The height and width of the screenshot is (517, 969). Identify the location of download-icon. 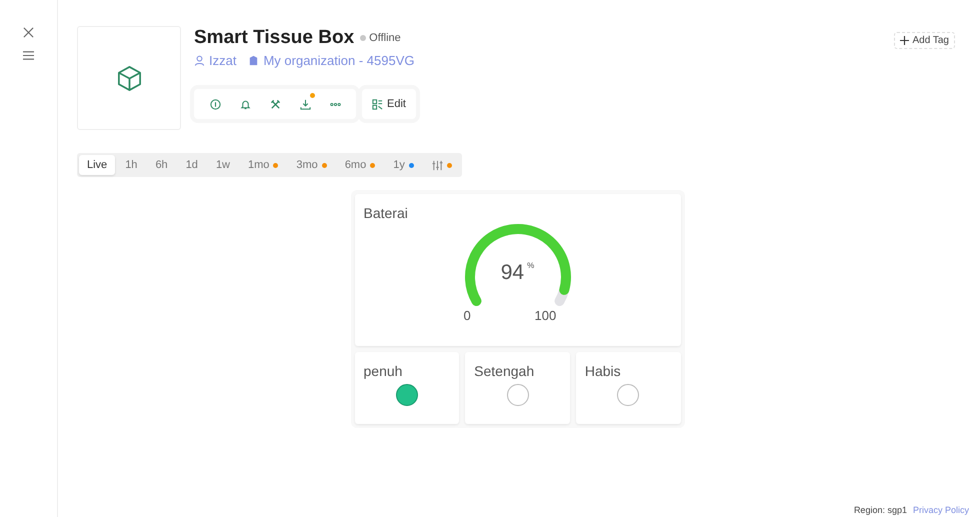
(305, 104).